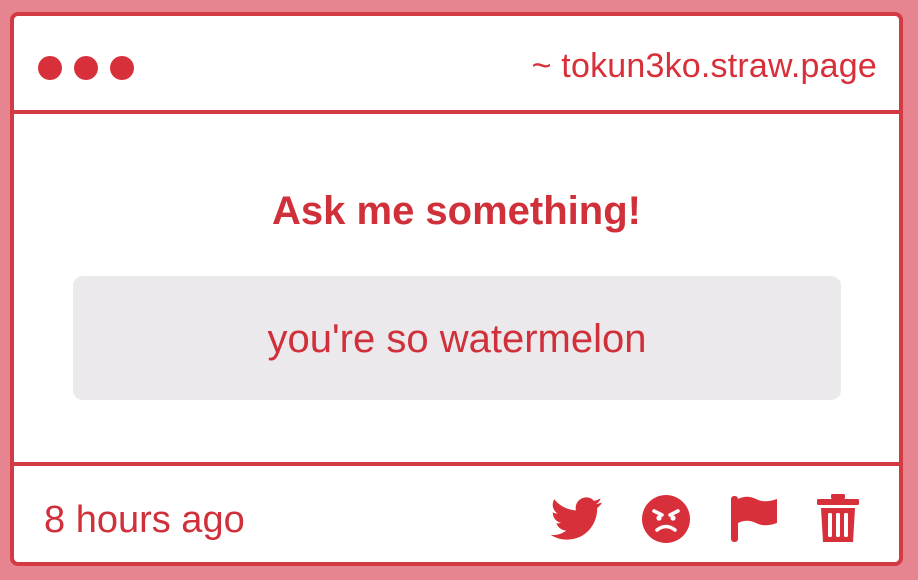  What do you see at coordinates (705, 519) in the screenshot?
I see `action-bar` at bounding box center [705, 519].